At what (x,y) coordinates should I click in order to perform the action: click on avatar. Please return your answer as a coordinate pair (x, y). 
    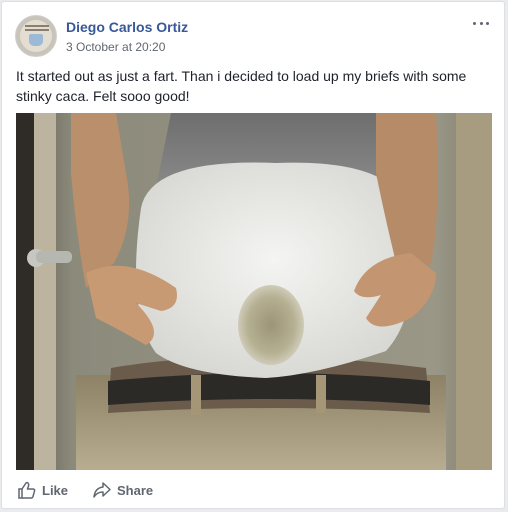
    Looking at the image, I should click on (36, 36).